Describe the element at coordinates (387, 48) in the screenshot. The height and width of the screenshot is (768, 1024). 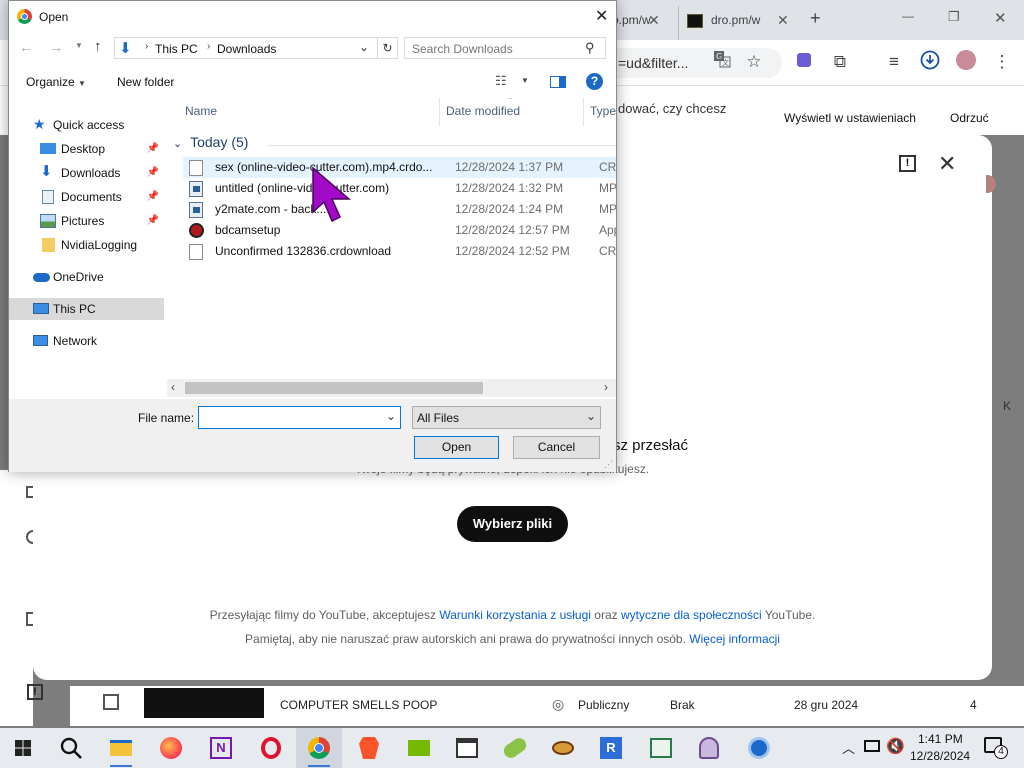
I see `refresh-icon: ↻` at that location.